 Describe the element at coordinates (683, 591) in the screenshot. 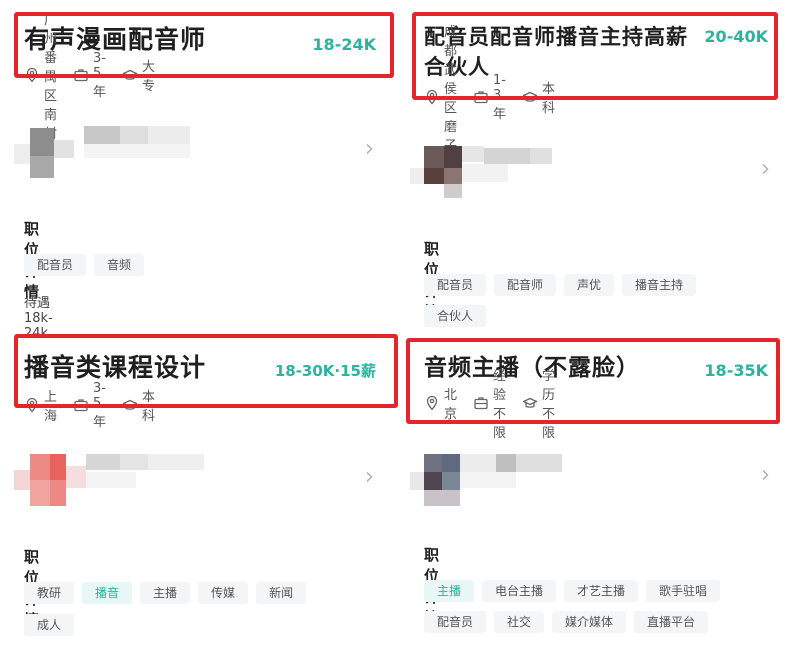

I see `tag: 歌手驻唱` at that location.